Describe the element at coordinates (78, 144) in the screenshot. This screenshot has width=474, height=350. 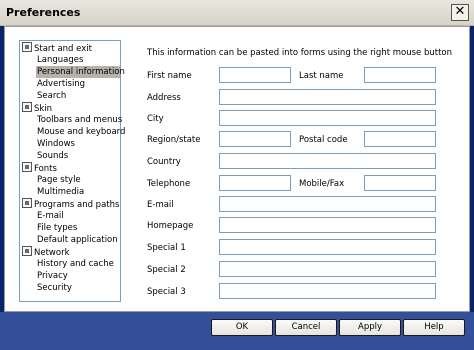
I see `tree-item-windows: Windows` at that location.